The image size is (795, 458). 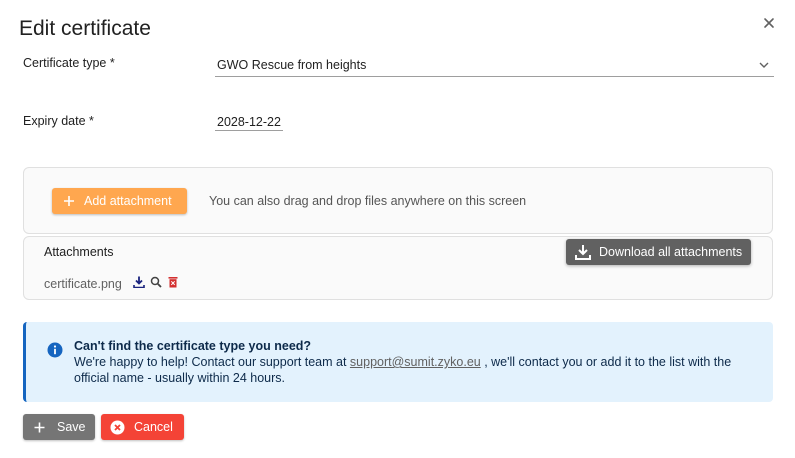 What do you see at coordinates (292, 65) in the screenshot?
I see `certificate-type-value: GWO Rescue from heights` at bounding box center [292, 65].